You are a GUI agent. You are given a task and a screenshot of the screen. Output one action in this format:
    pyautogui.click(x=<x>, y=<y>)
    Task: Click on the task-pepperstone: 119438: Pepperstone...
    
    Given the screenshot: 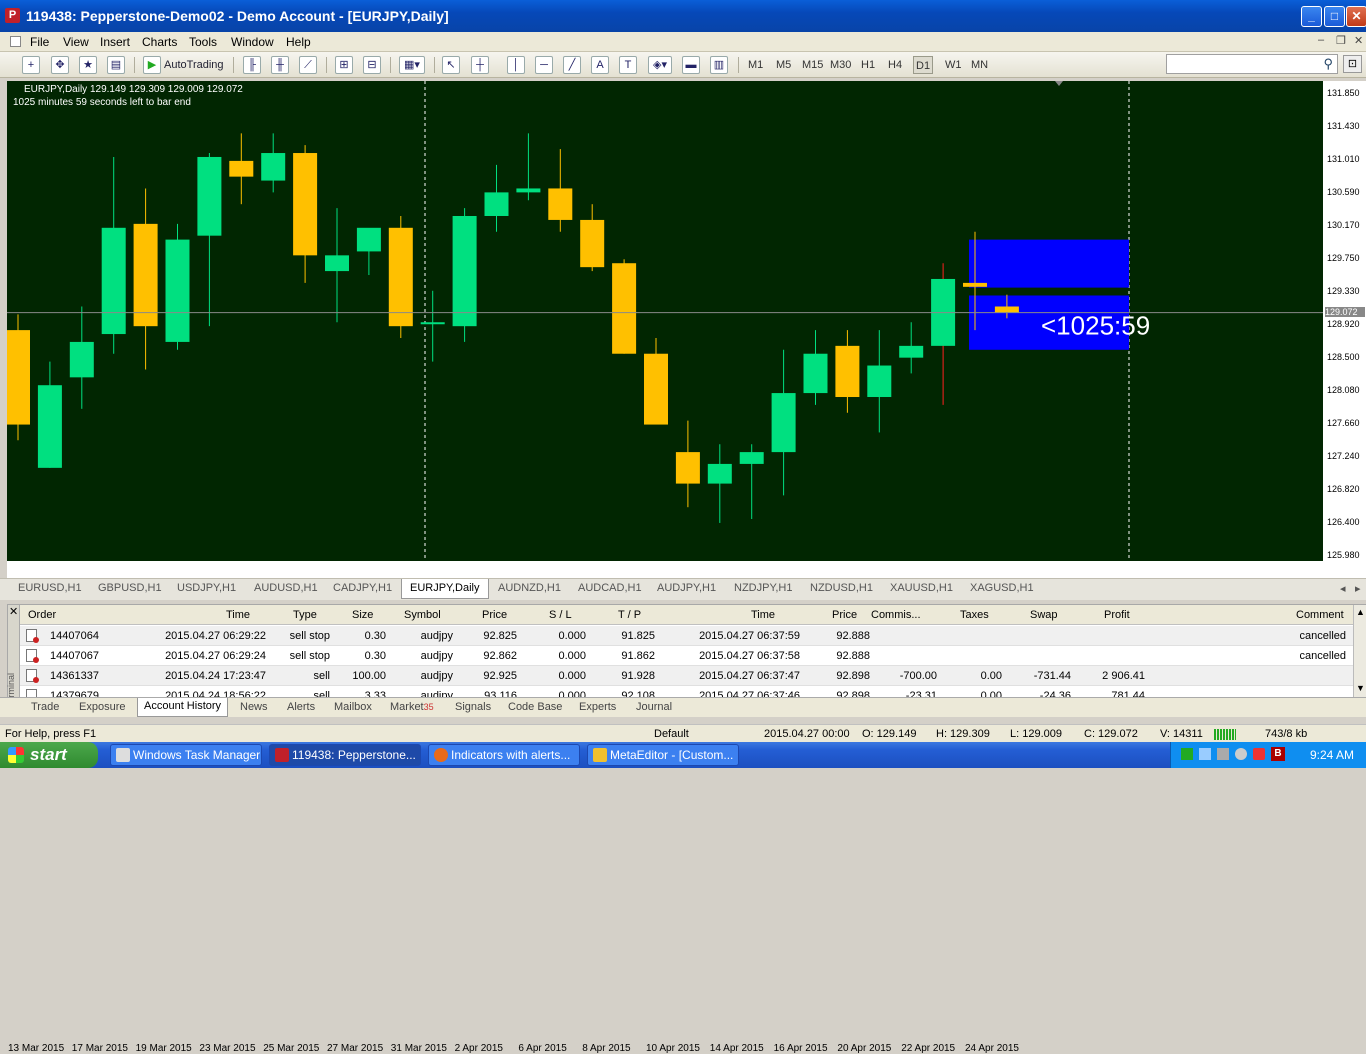 What is the action you would take?
    pyautogui.click(x=345, y=755)
    